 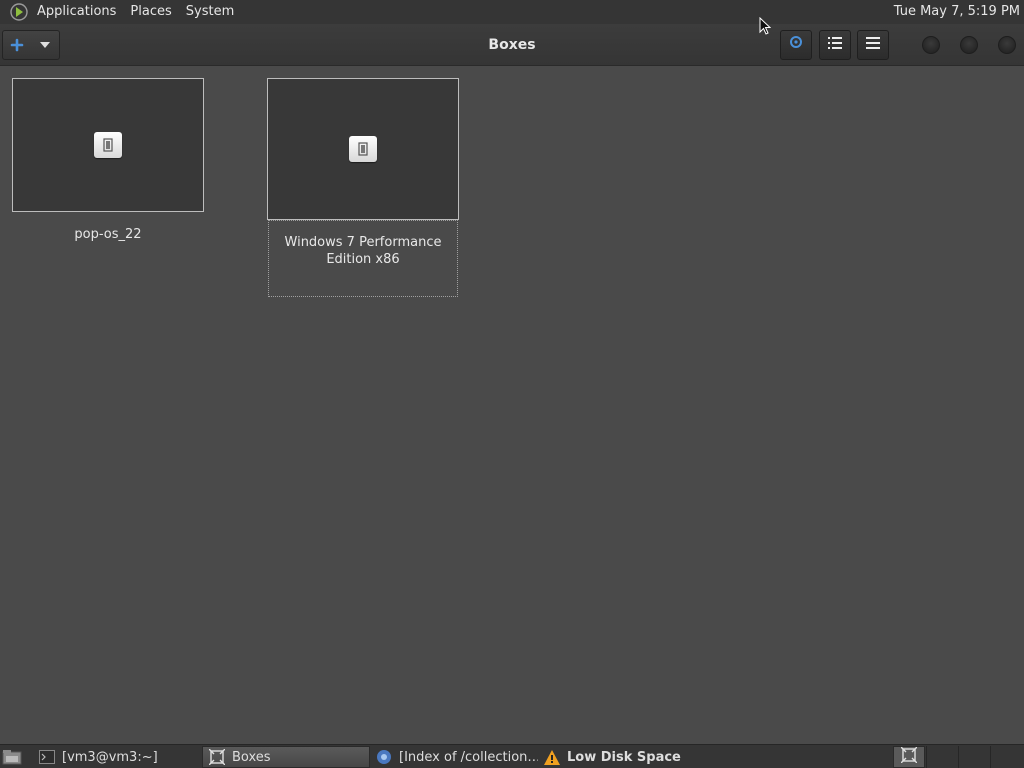 What do you see at coordinates (552, 757) in the screenshot?
I see `warning-icon` at bounding box center [552, 757].